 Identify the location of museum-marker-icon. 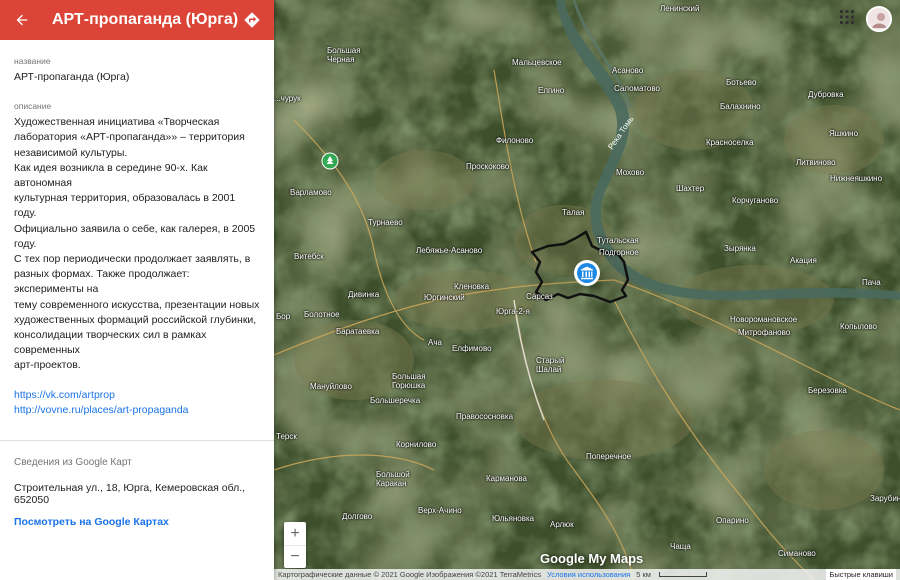
(587, 273).